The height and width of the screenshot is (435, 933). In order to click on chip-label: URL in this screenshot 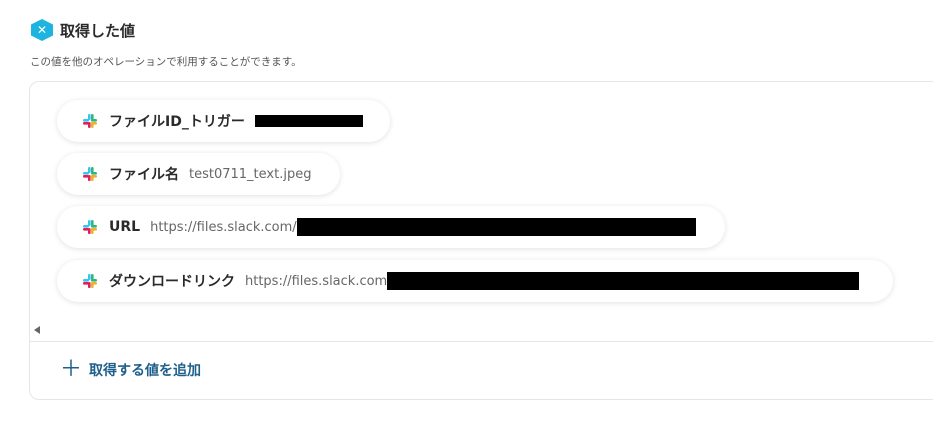, I will do `click(125, 227)`.